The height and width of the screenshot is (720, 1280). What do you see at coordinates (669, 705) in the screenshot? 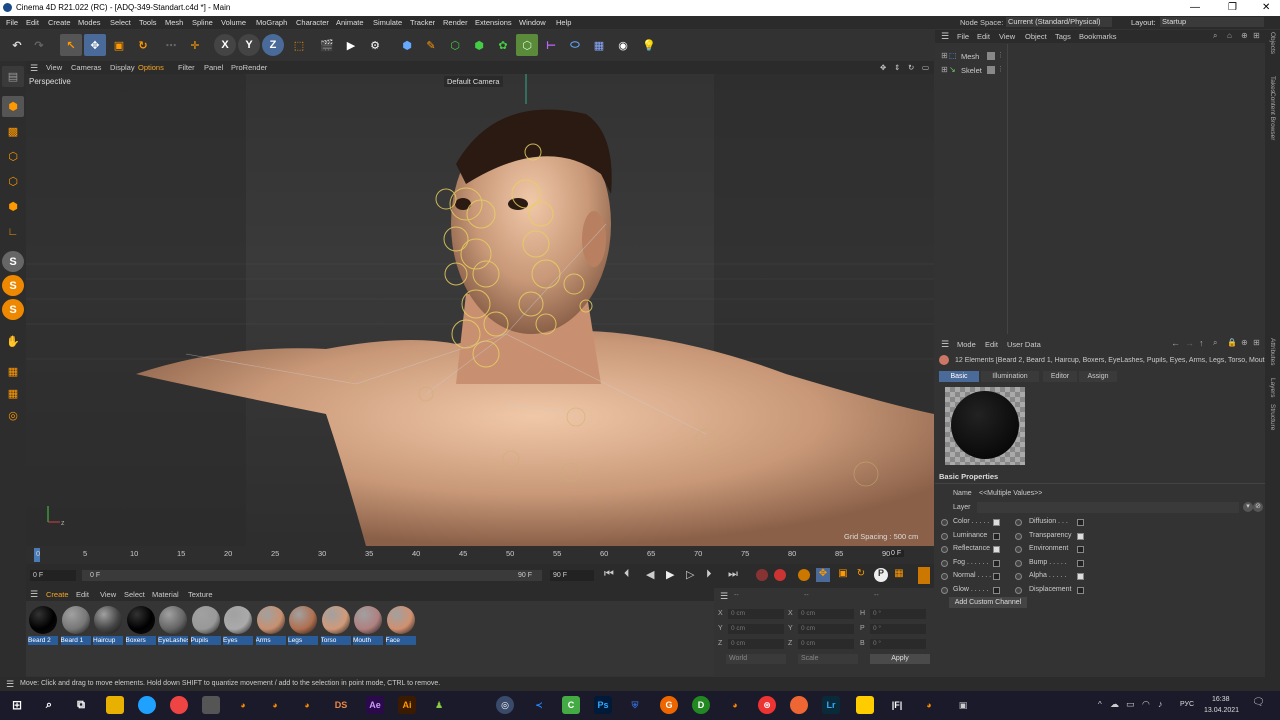
I see `app-icon-3: G` at bounding box center [669, 705].